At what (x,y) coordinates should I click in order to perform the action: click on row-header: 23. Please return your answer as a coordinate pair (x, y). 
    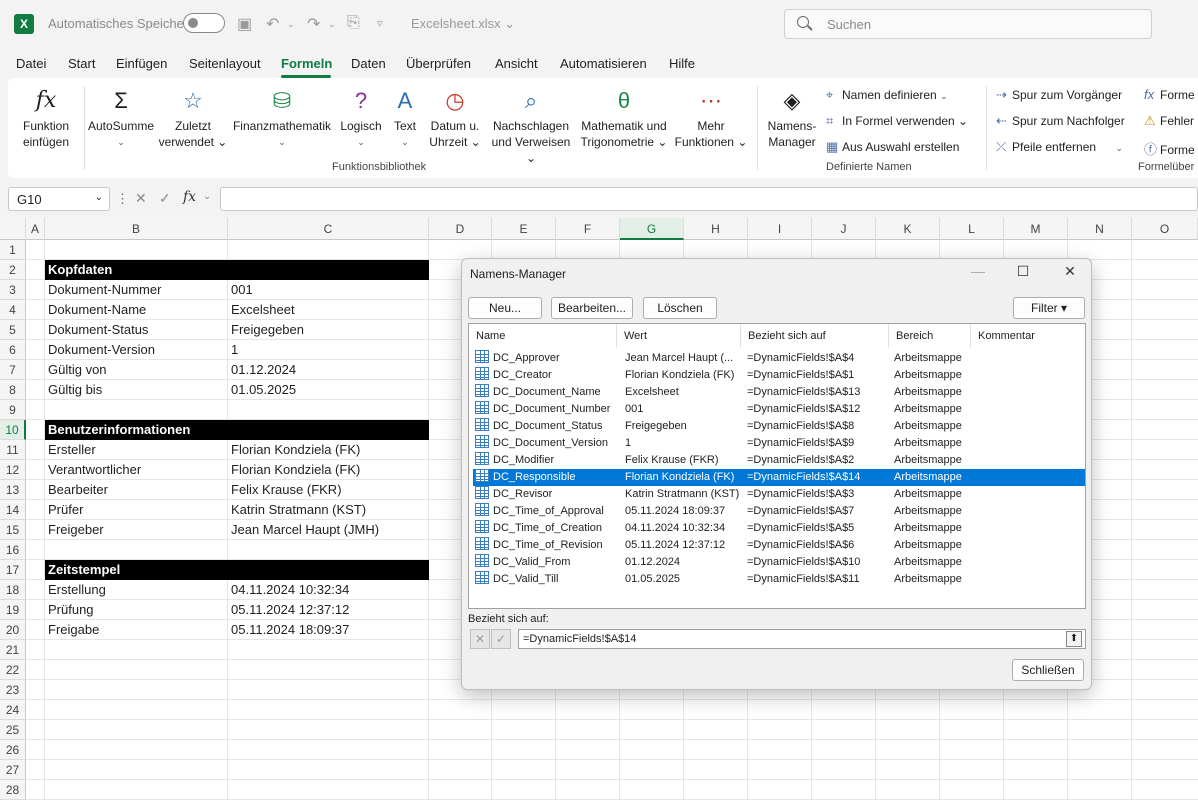
    Looking at the image, I should click on (13, 690).